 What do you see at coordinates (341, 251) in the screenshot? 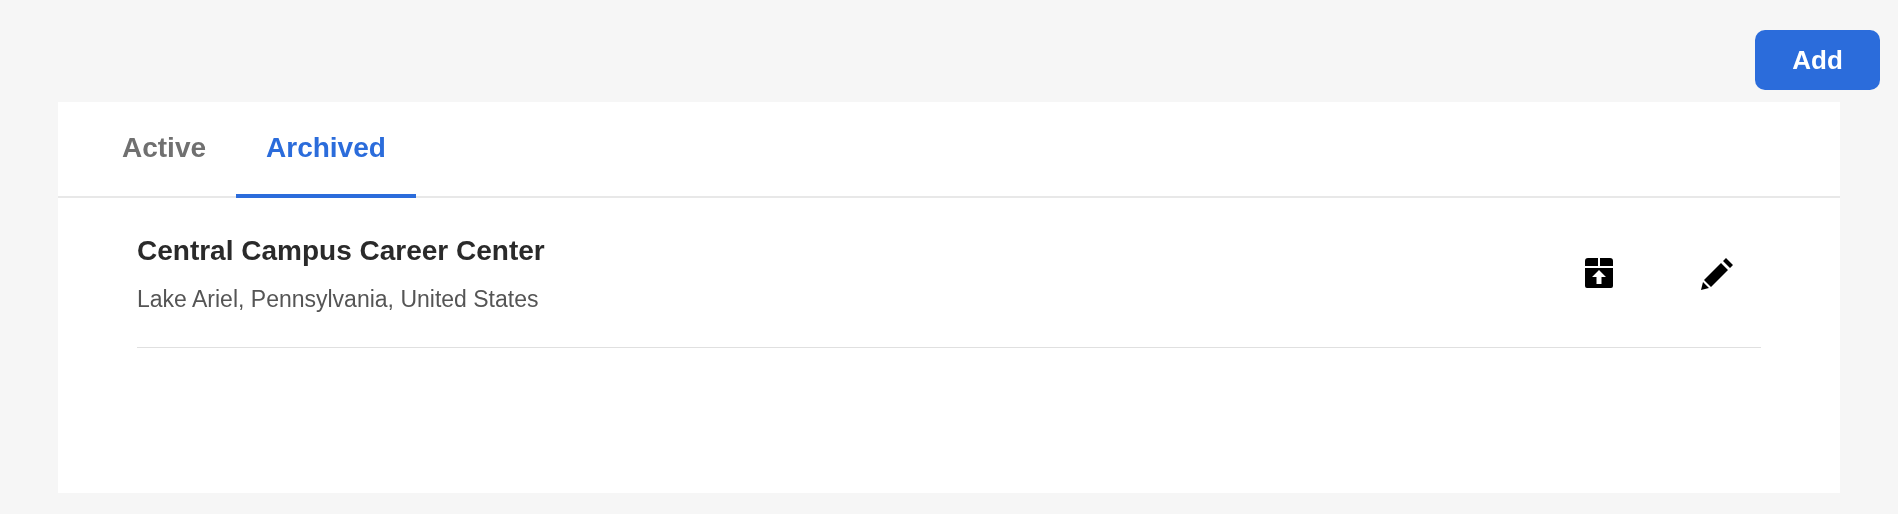
I see `location-title: Central Campus Career Center` at bounding box center [341, 251].